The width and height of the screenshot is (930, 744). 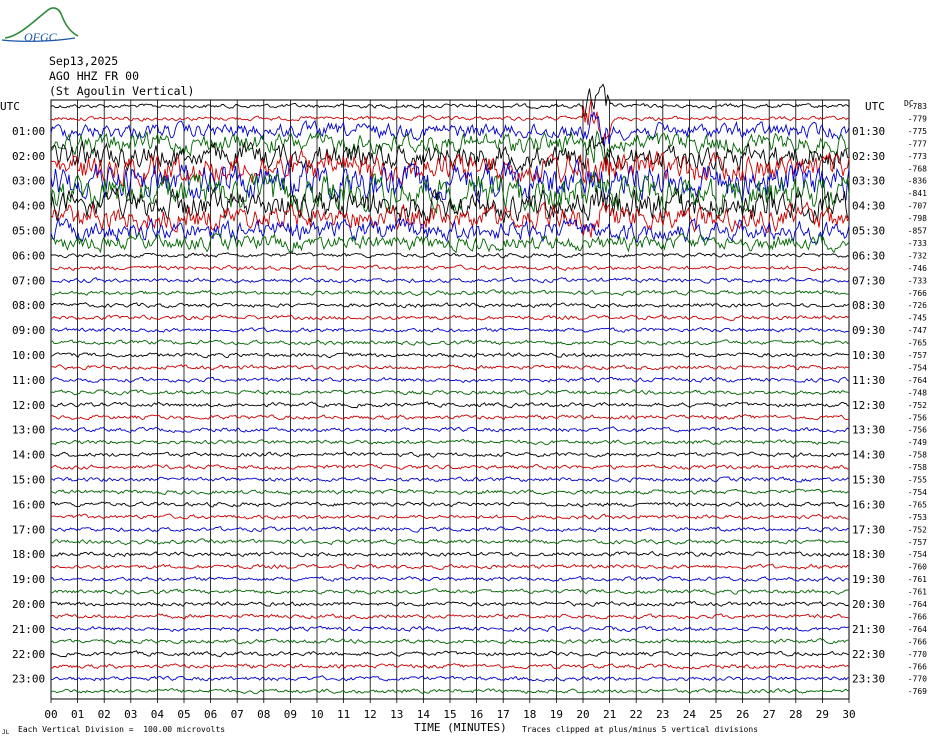 What do you see at coordinates (742, 714) in the screenshot?
I see `x-tick-label: 26` at bounding box center [742, 714].